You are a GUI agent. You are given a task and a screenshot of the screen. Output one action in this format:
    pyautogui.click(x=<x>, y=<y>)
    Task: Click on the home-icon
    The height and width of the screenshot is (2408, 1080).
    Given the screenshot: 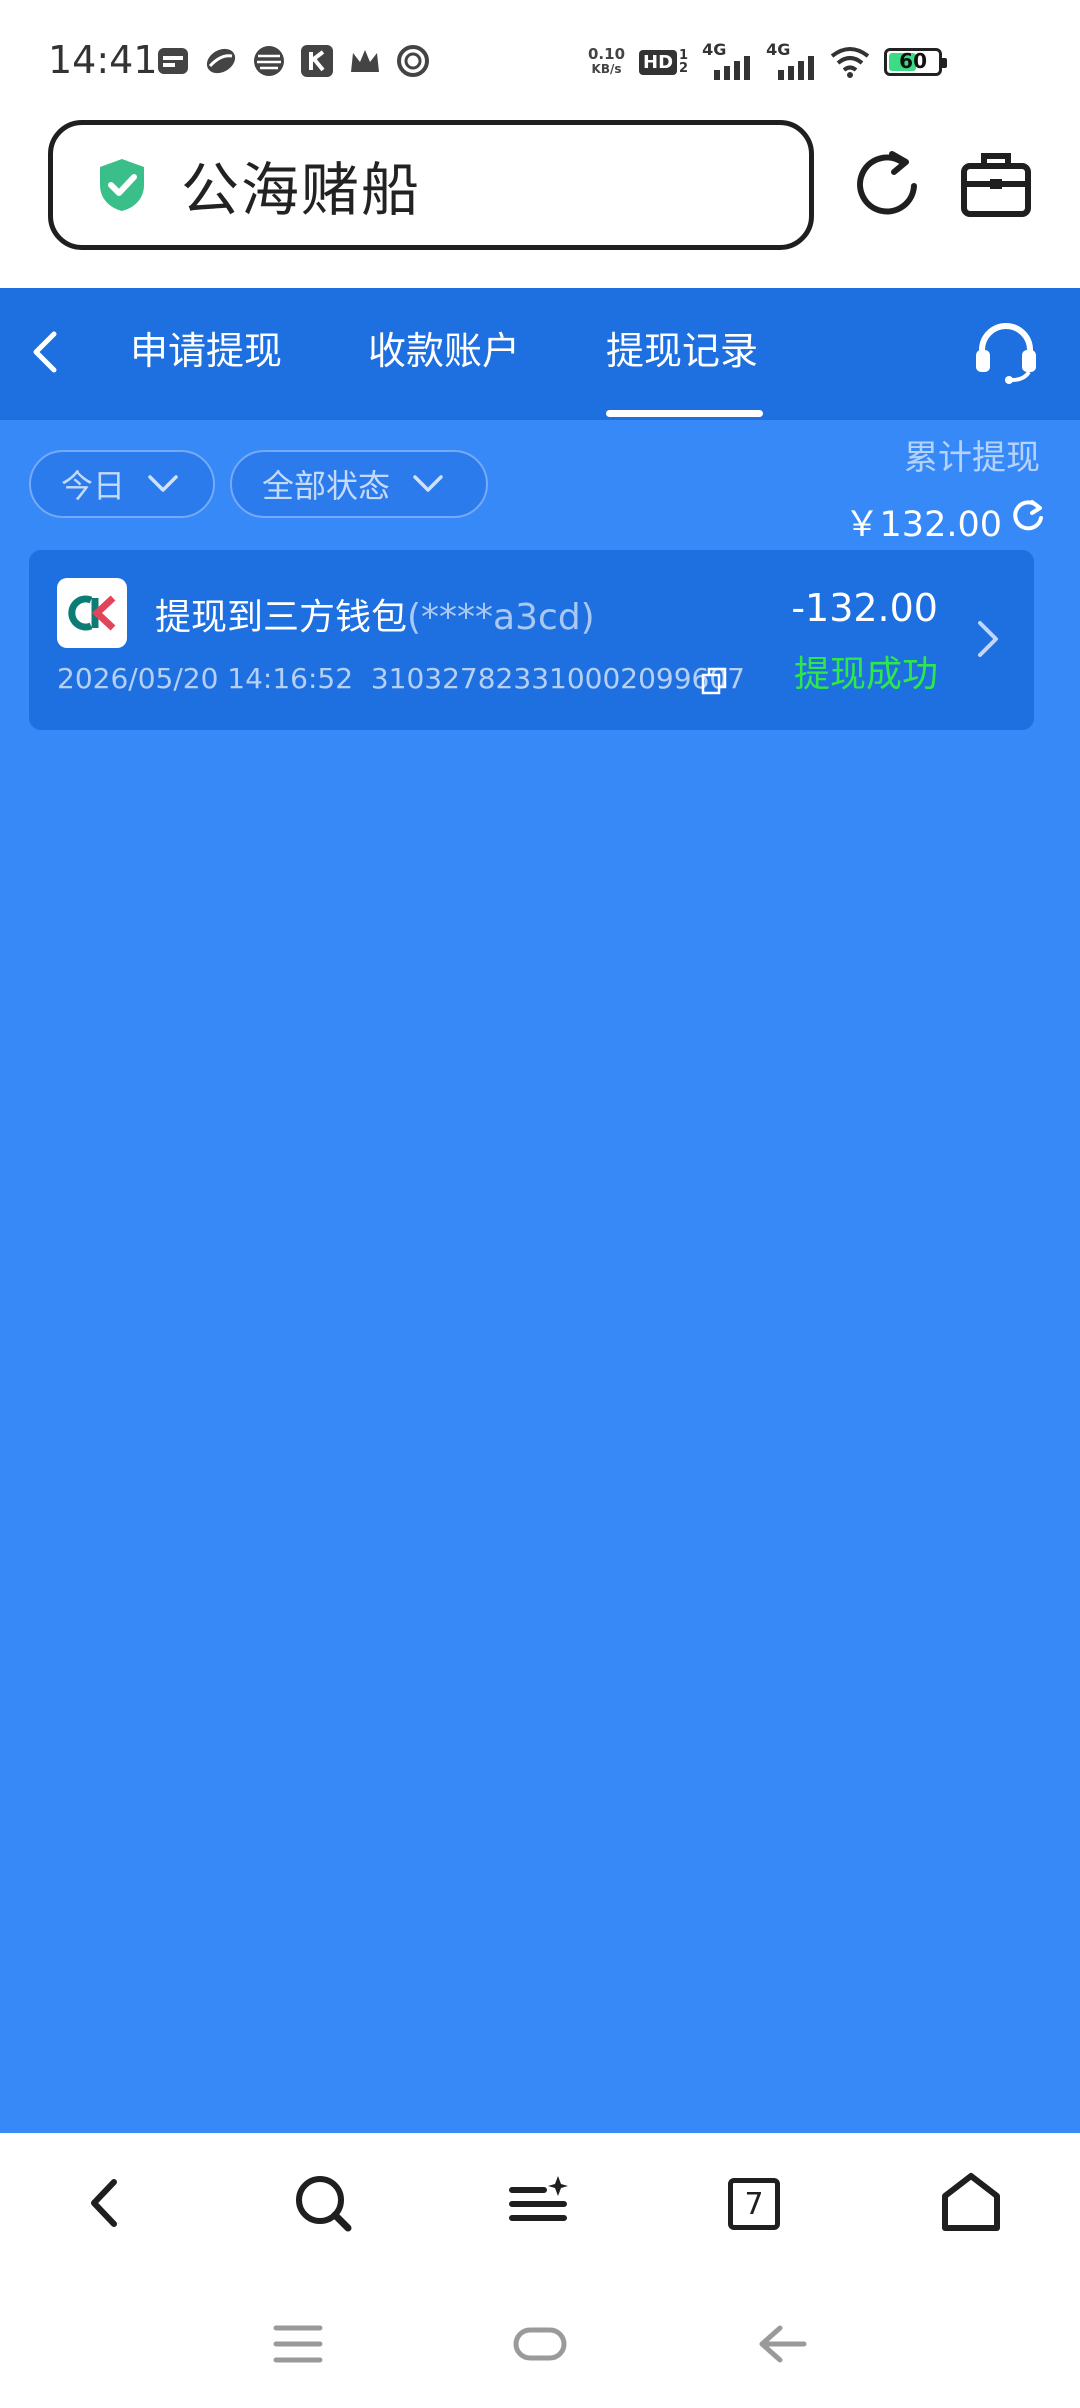 What is the action you would take?
    pyautogui.click(x=971, y=2203)
    